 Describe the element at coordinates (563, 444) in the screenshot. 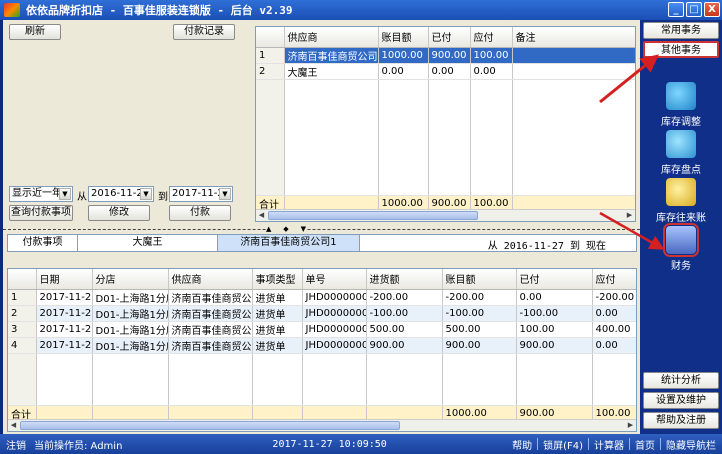

I see `lock-screen-link: 锁屏(F4)` at that location.